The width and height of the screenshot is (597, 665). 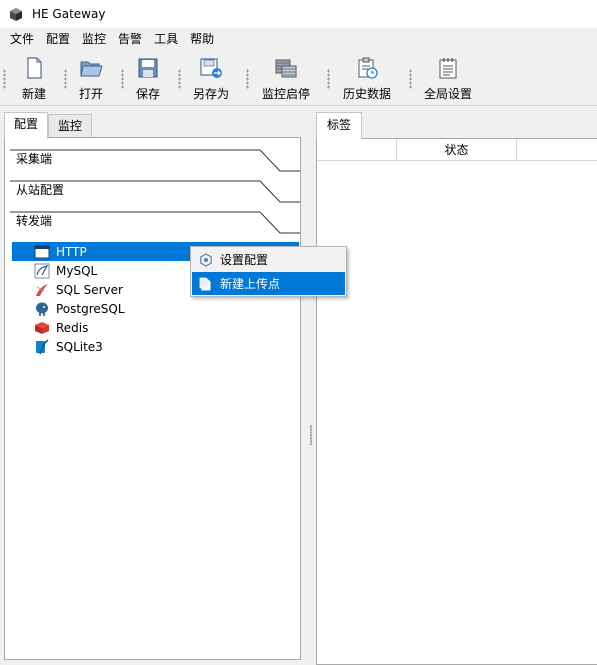 I want to click on monitor-toggle-button: 监控启停, so click(x=286, y=79).